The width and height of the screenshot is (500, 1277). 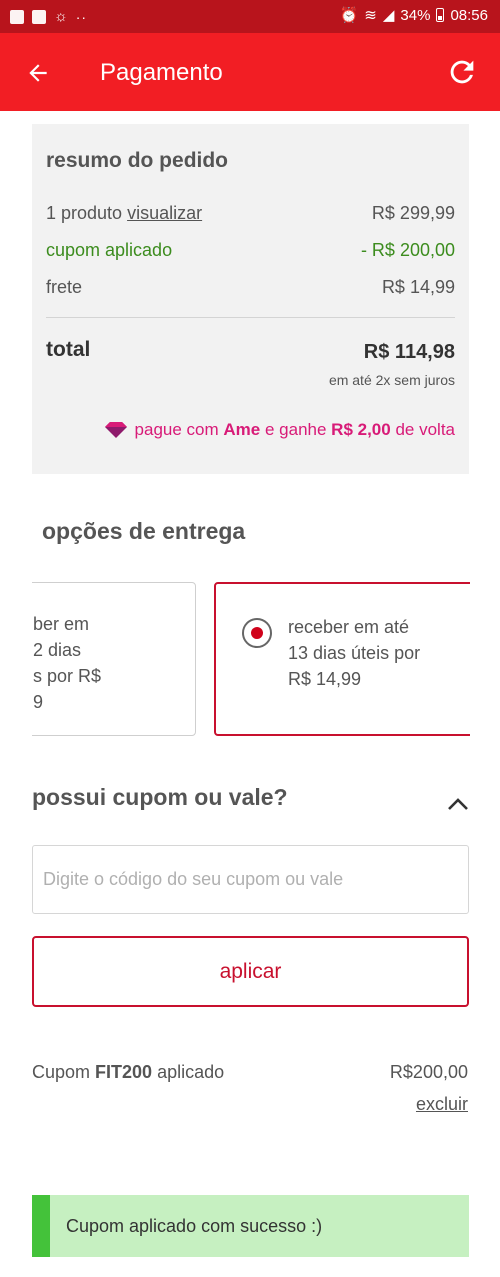 What do you see at coordinates (61, 16) in the screenshot?
I see `weather-icon: ☼` at bounding box center [61, 16].